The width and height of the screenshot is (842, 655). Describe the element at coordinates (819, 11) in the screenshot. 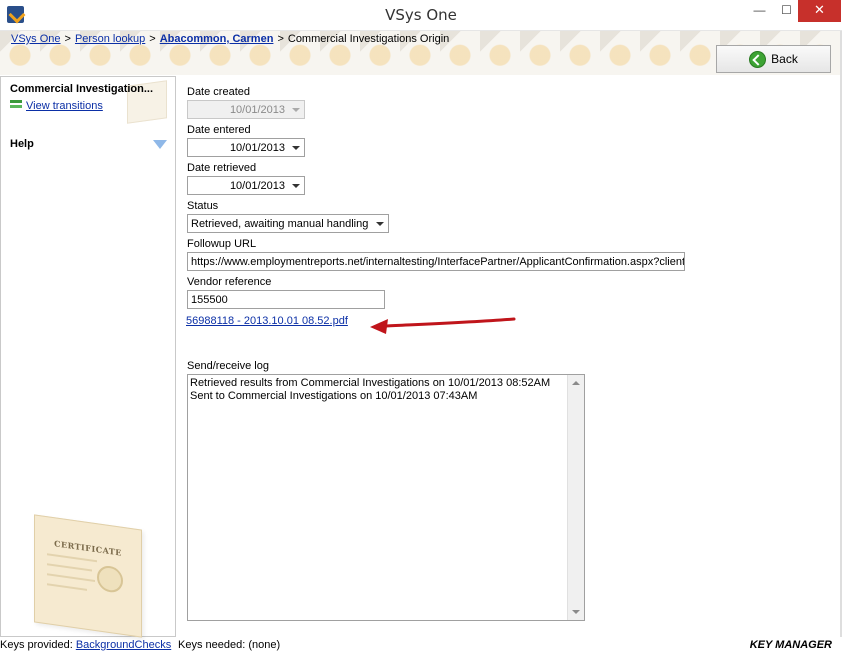

I see `close-button: ✕` at that location.